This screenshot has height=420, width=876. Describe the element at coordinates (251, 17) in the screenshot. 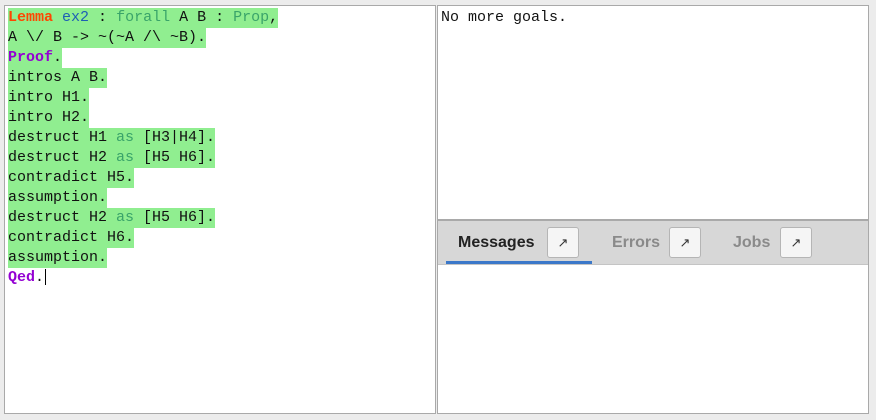

I see `keyword-token: Prop` at that location.